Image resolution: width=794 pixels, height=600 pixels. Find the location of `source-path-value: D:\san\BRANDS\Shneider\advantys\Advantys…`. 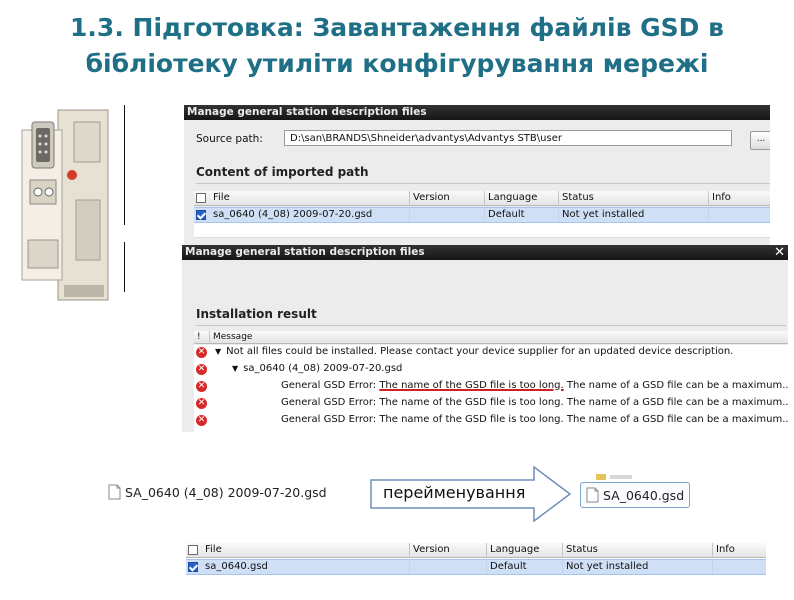

source-path-value: D:\san\BRANDS\Shneider\advantys\Advantys… is located at coordinates (426, 138).